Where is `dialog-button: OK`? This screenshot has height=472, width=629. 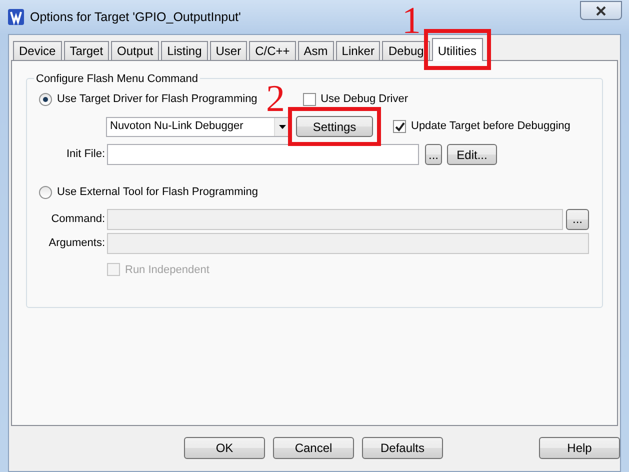 dialog-button: OK is located at coordinates (224, 448).